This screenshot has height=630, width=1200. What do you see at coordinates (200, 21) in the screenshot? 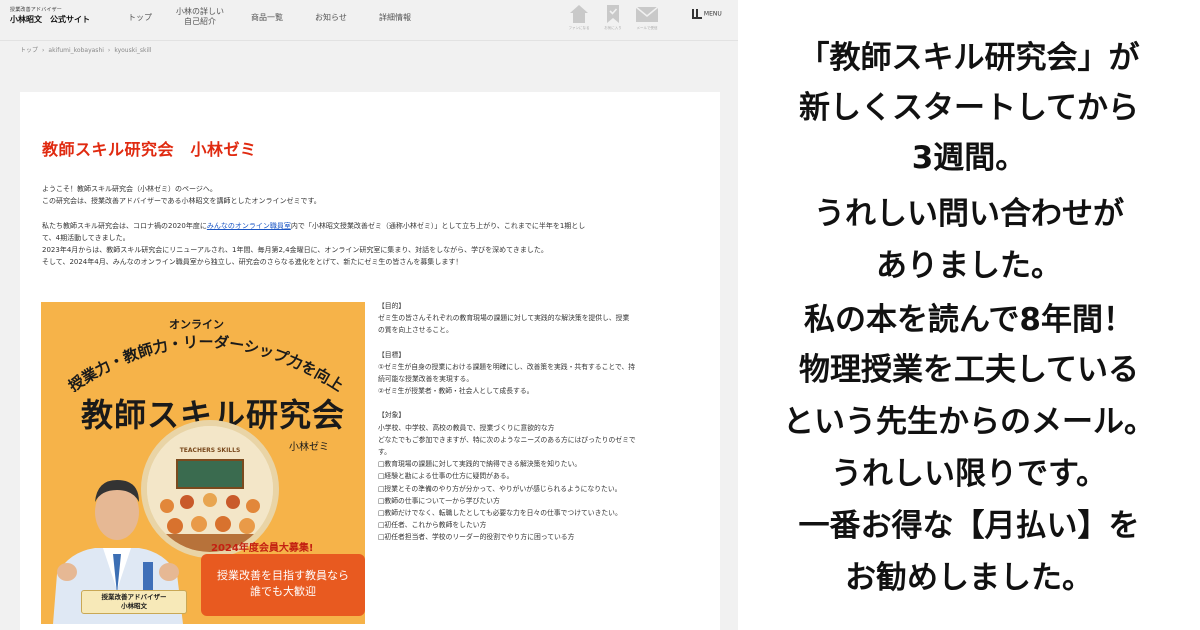
I see `nav-profile-line2: 自己紹介` at bounding box center [200, 21].